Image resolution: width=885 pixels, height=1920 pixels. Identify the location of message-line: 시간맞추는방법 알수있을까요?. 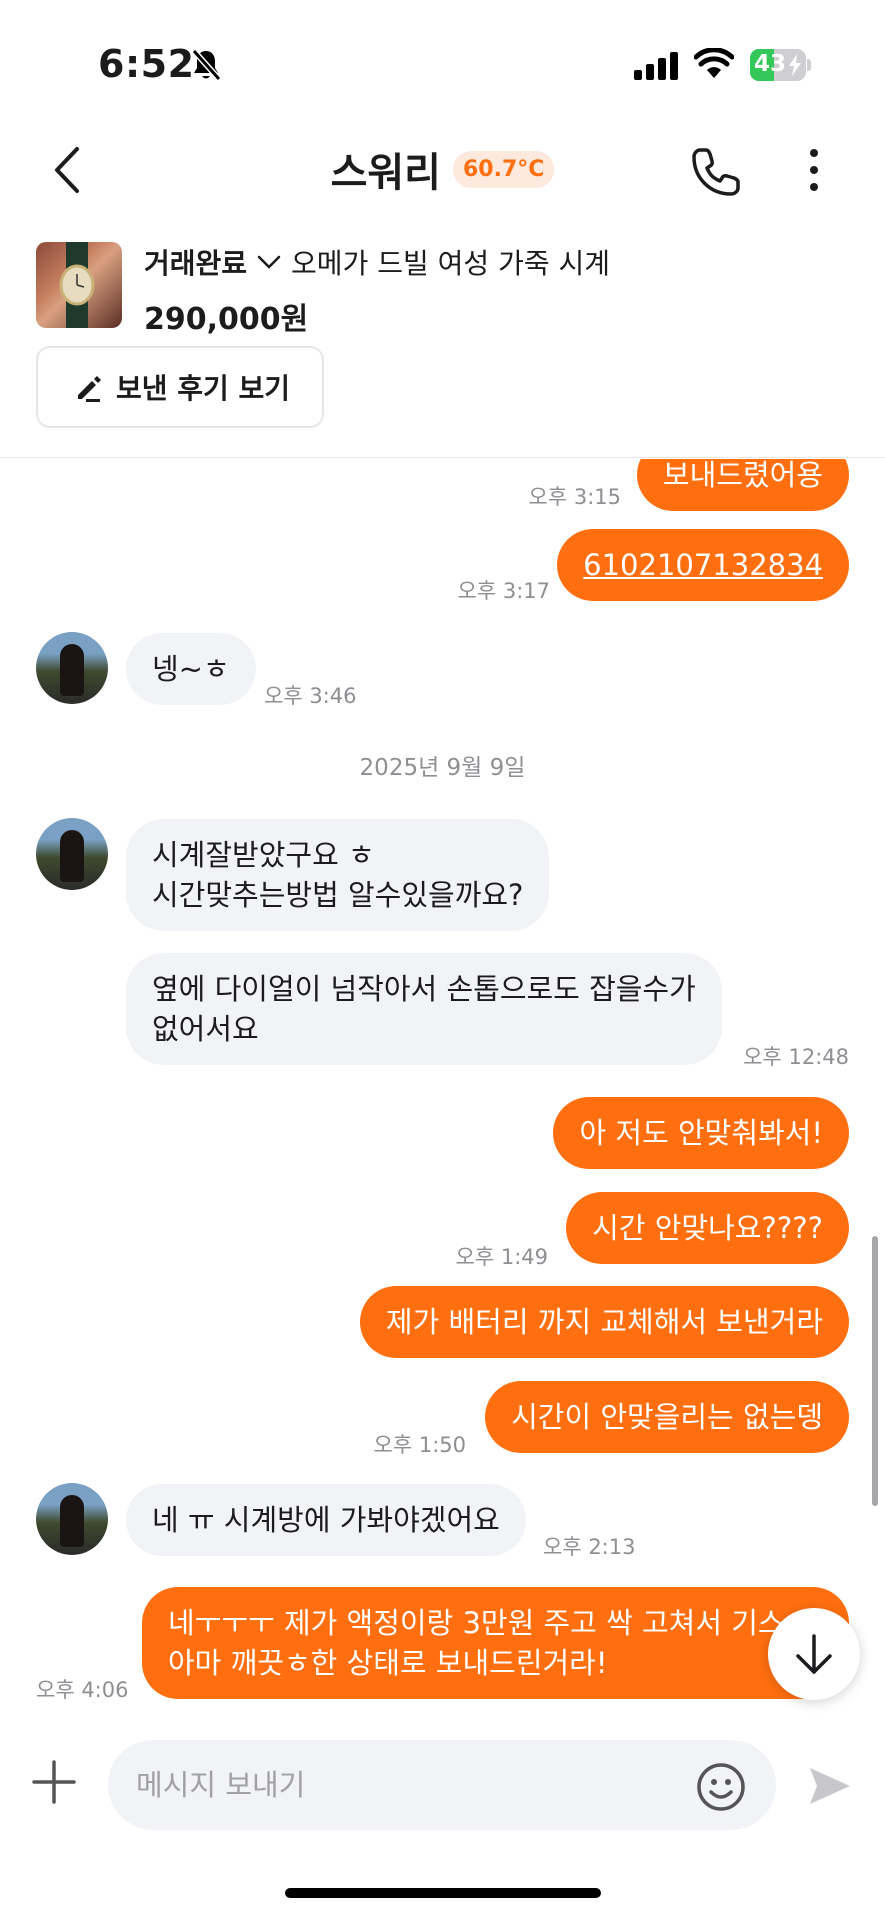
(338, 895).